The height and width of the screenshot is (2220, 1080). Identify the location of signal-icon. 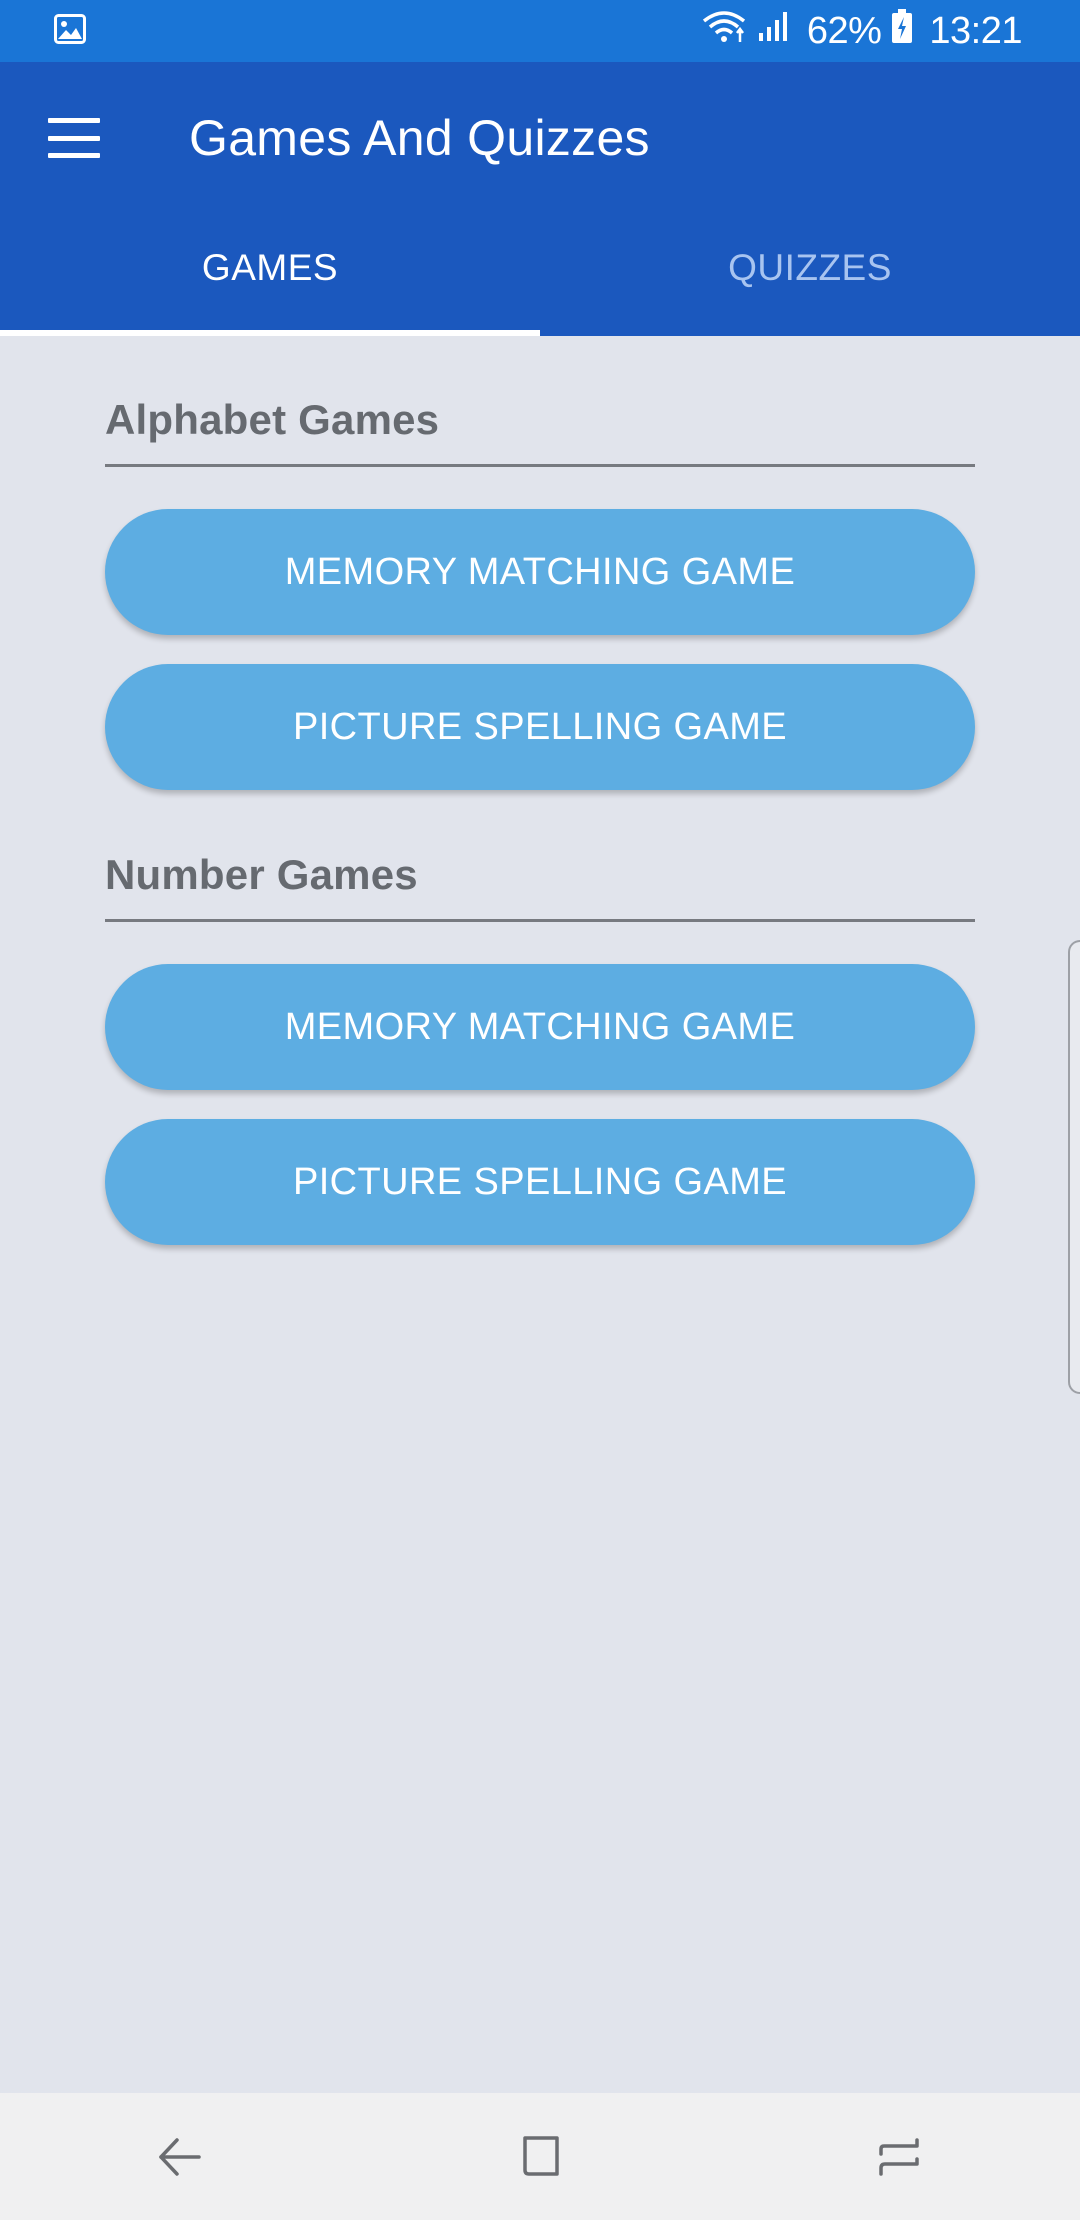
(774, 31).